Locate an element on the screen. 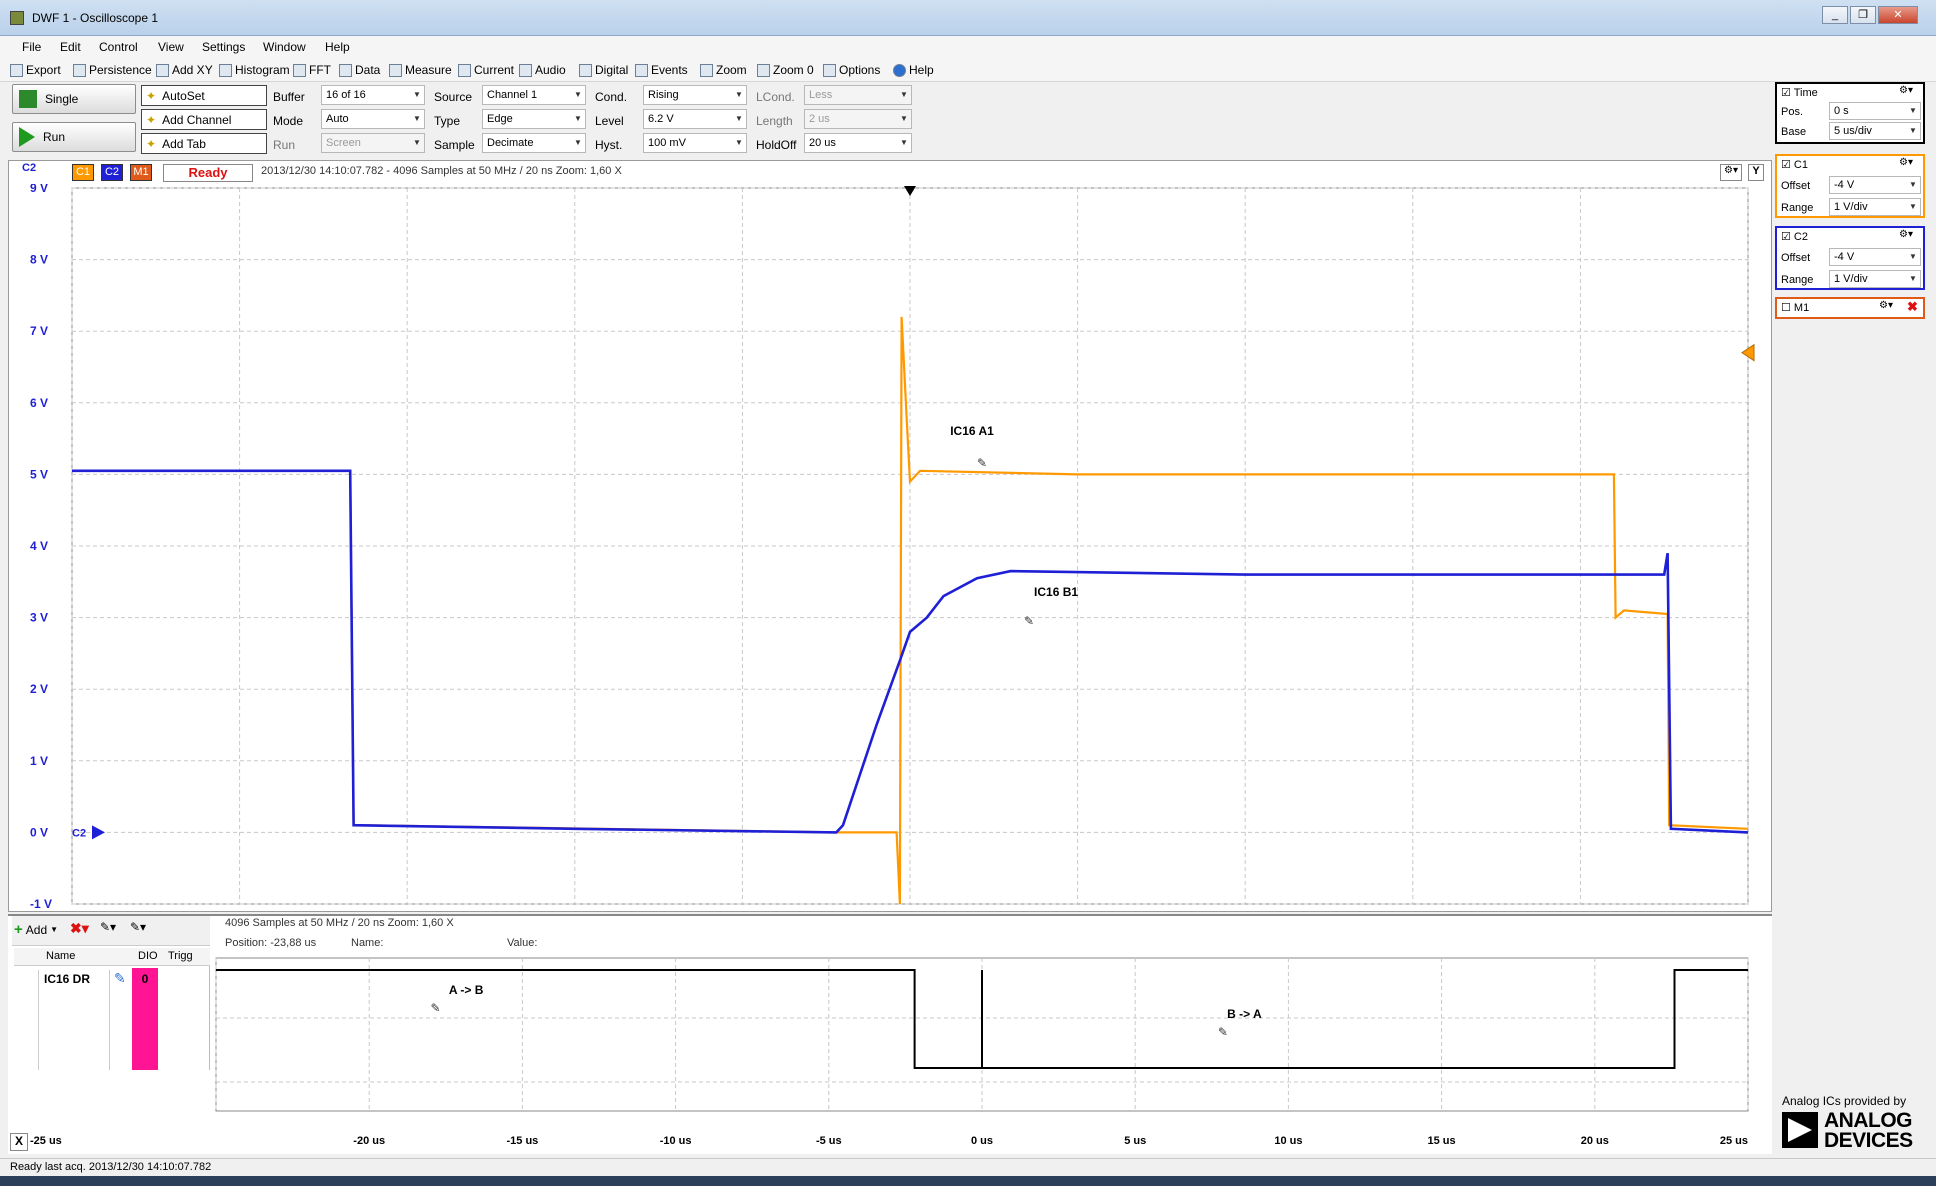  holdoff-input: 20 us ▼ is located at coordinates (858, 143).